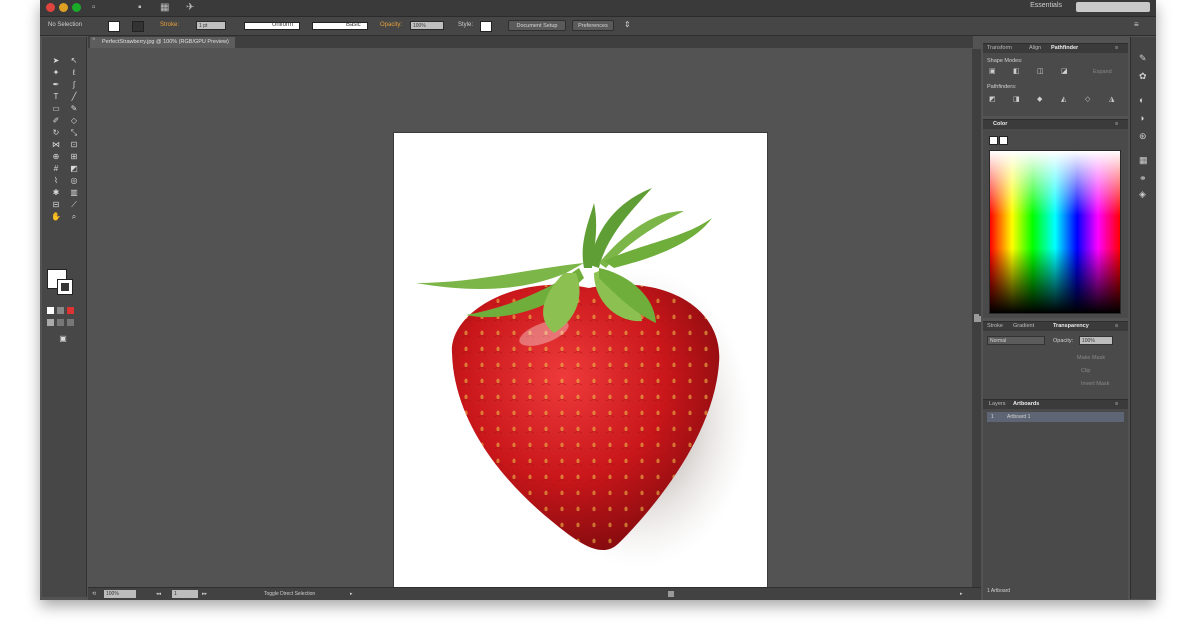  I want to click on graphic-style-swatch, so click(486, 26).